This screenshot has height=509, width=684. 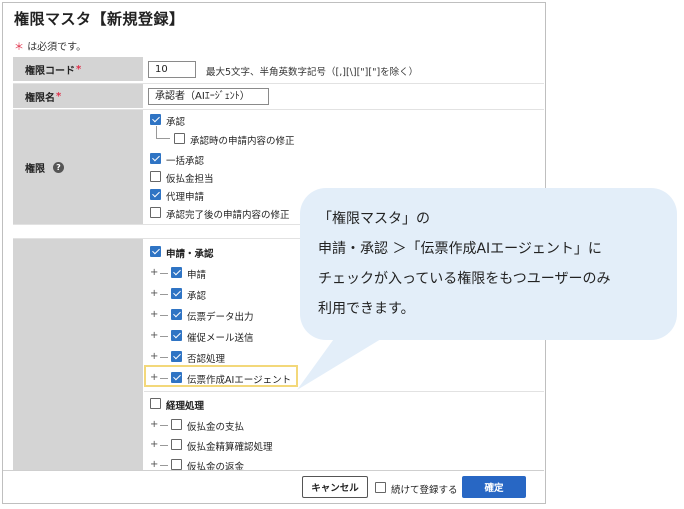 I want to click on code-label-text: 権限コード, so click(x=50, y=71).